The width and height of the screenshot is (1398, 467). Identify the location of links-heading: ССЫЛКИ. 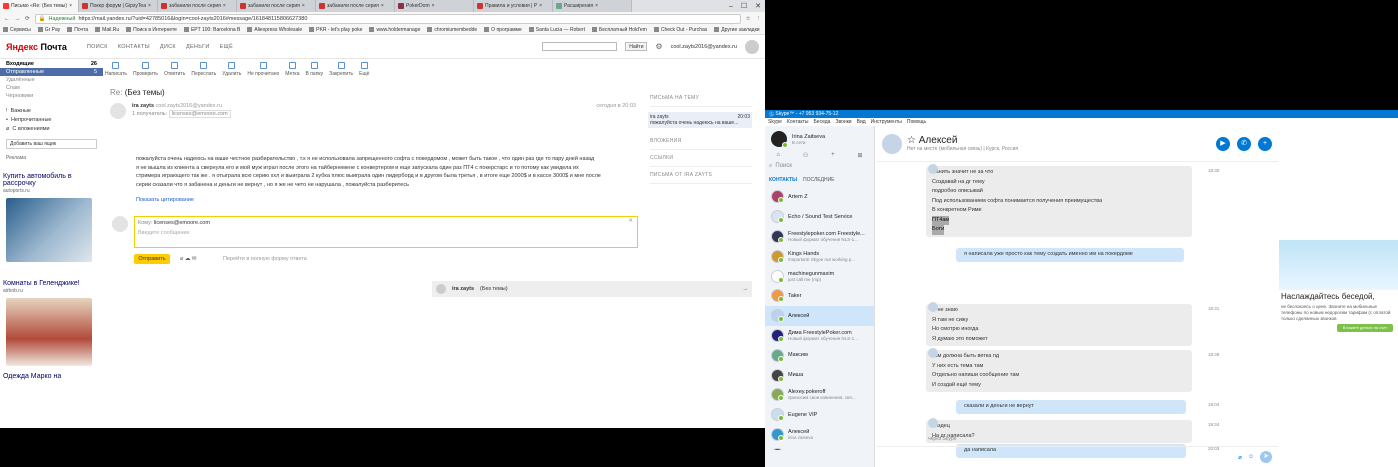
(701, 161).